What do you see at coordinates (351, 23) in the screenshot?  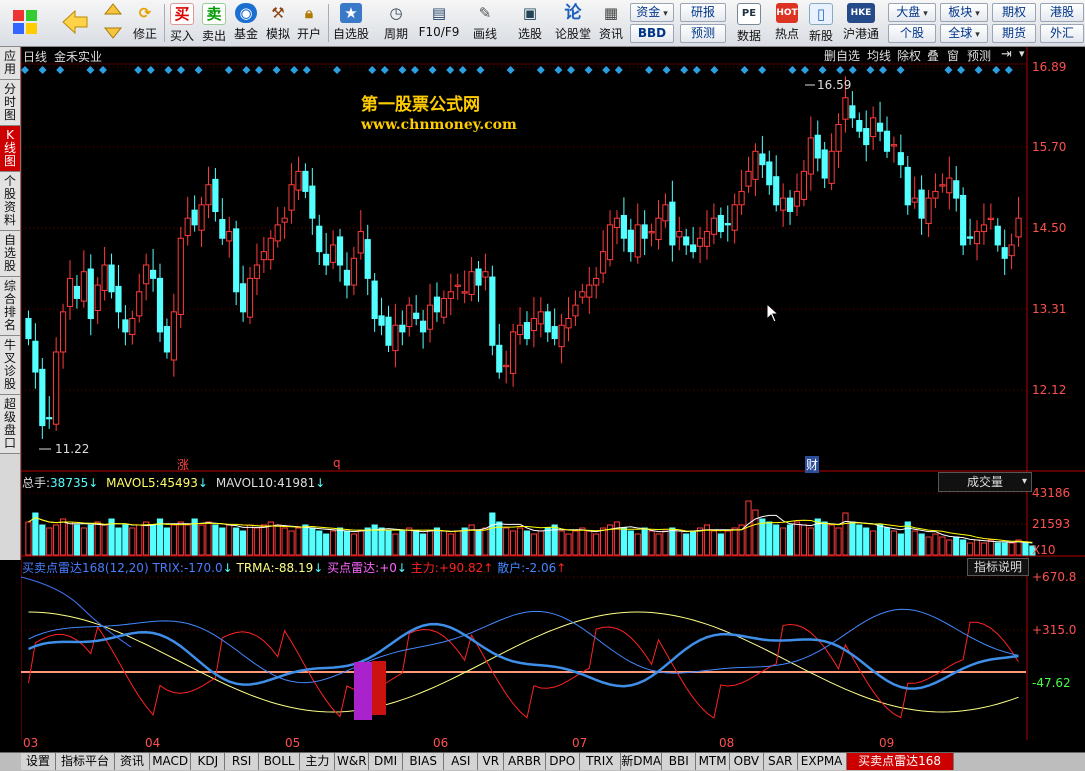 I see `watchlist-button: ★ 自选股` at bounding box center [351, 23].